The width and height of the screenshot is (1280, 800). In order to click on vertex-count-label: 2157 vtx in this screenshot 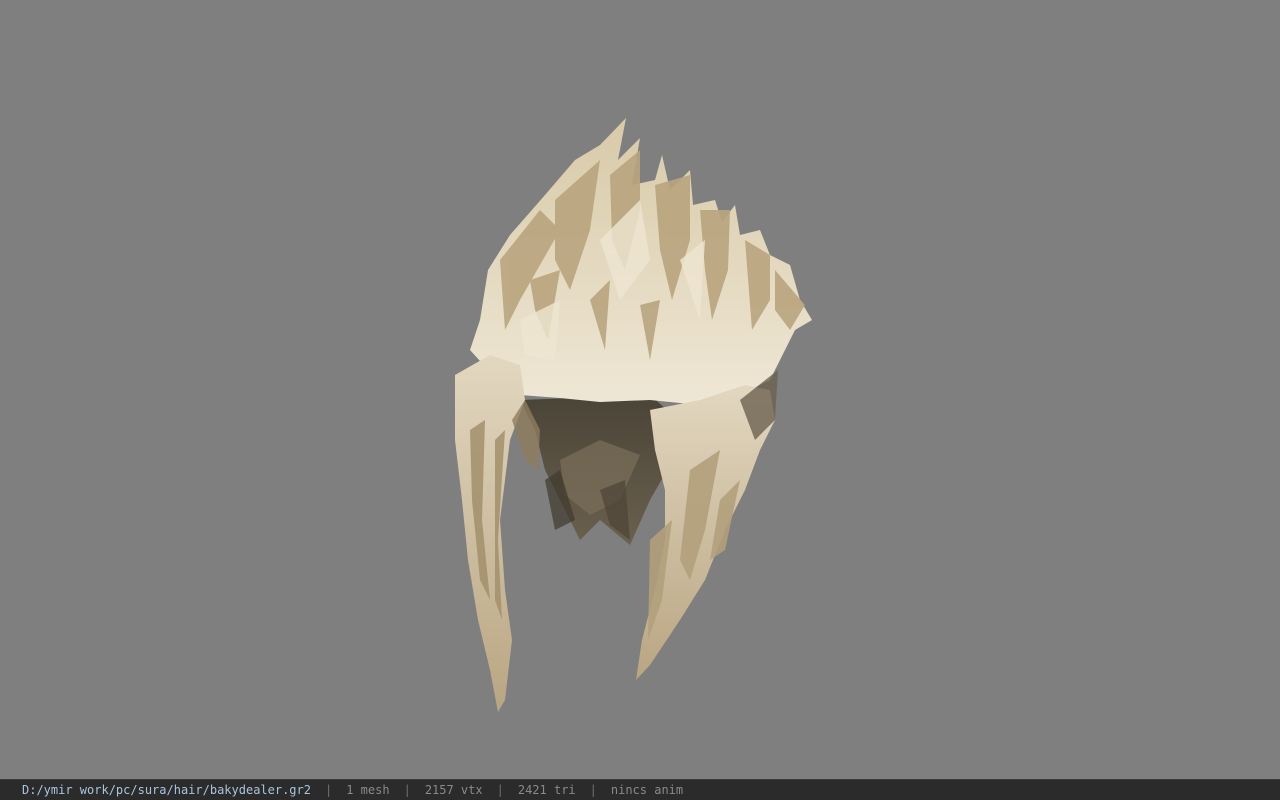, I will do `click(453, 790)`.